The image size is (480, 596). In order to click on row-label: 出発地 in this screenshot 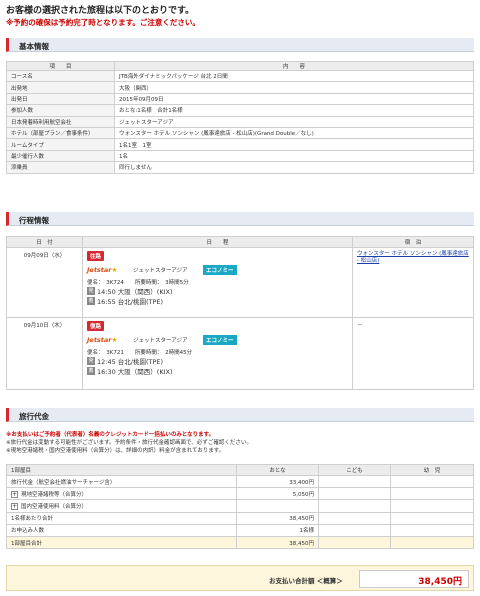, I will do `click(60, 87)`.